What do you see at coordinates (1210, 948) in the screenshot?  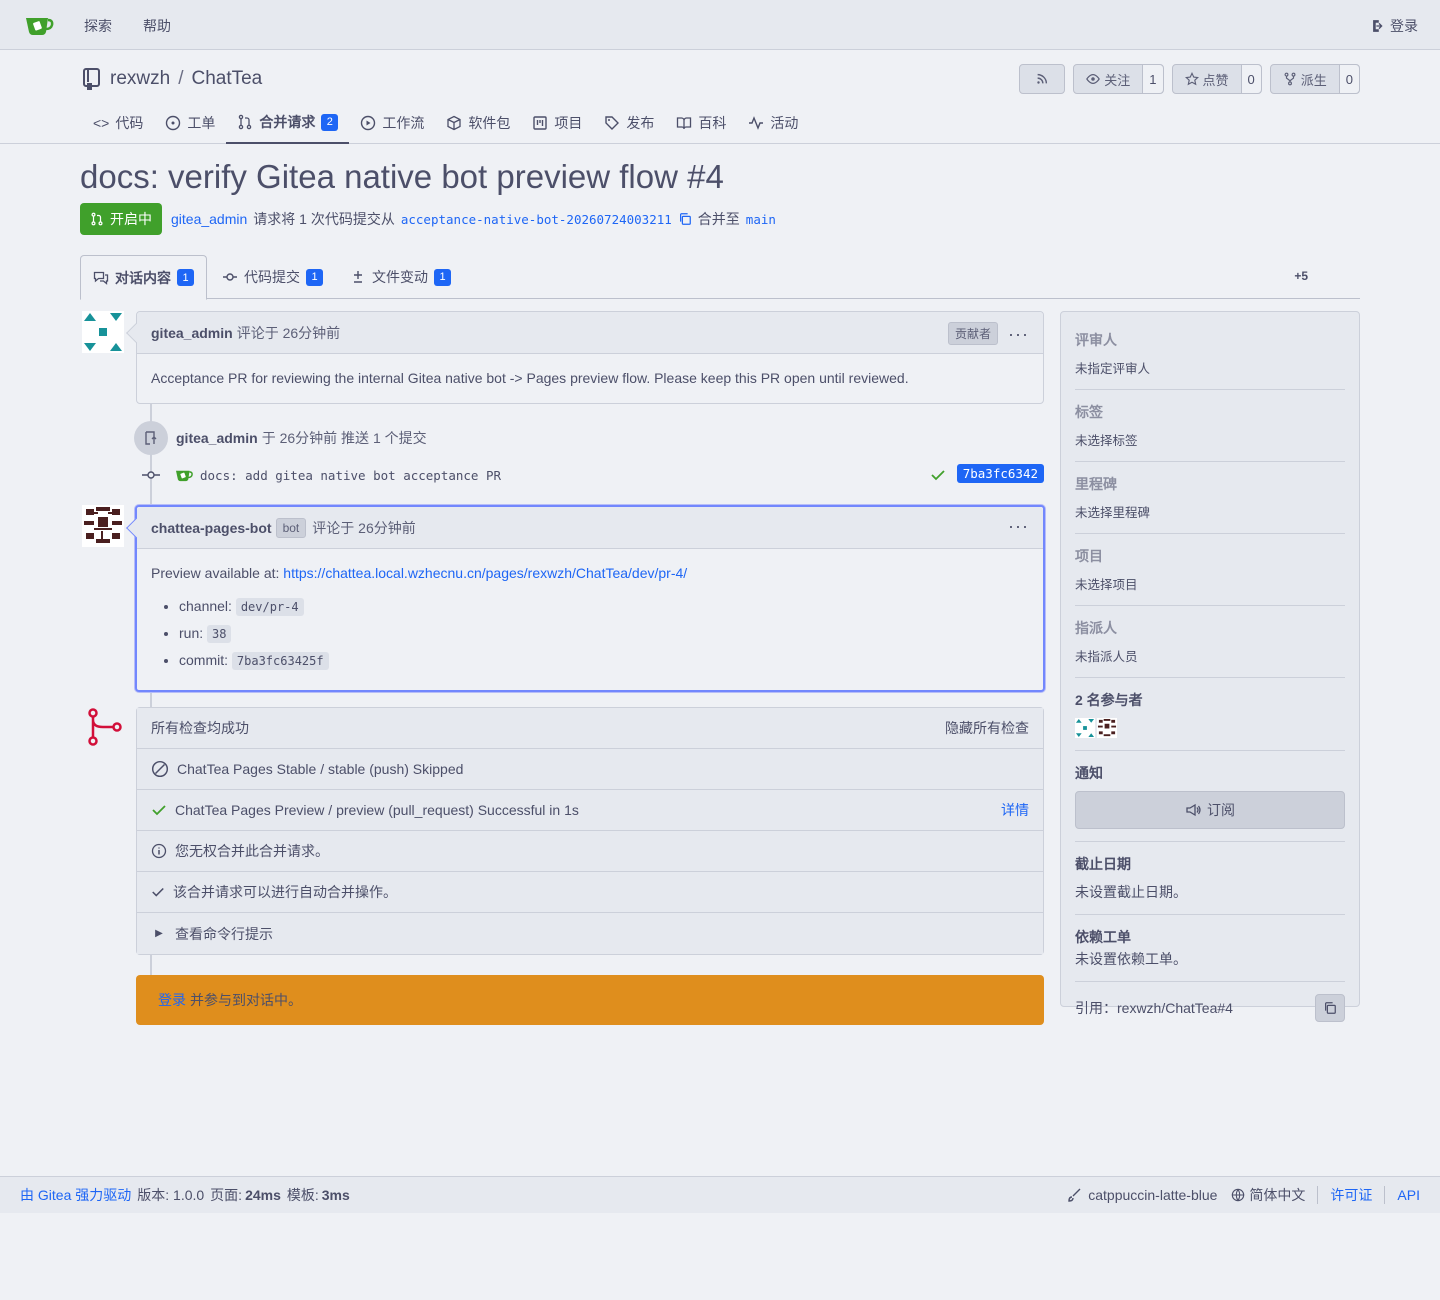 I see `sidebar-dependencies: 依赖工单 未设置依赖工单。` at bounding box center [1210, 948].